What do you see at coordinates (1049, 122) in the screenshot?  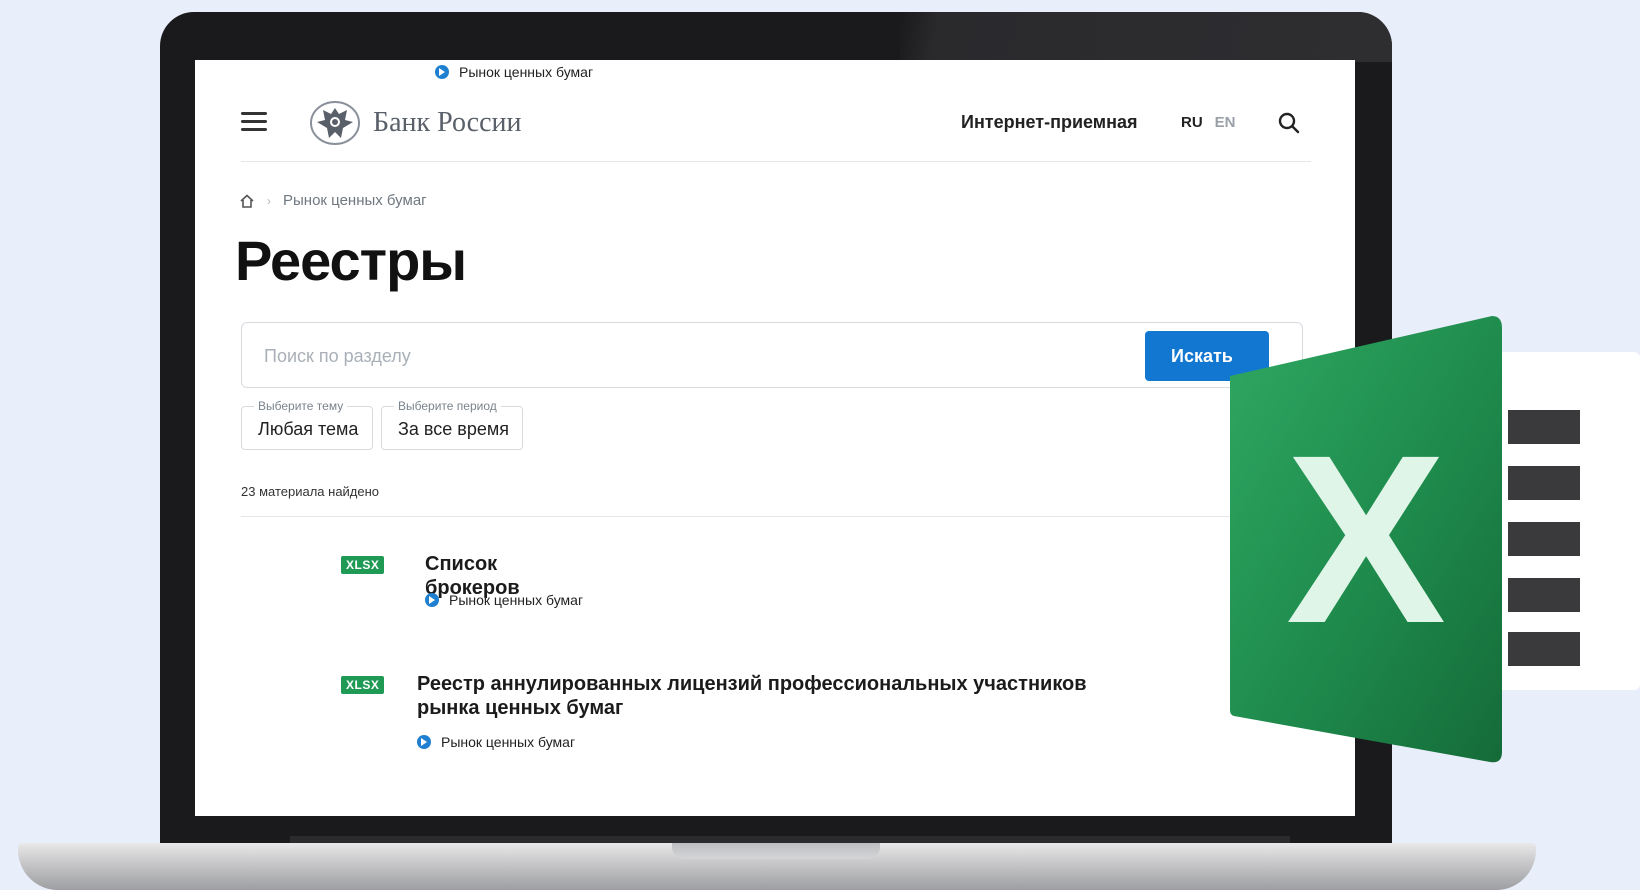 I see `internet-reception-link: Интернет-приемная` at bounding box center [1049, 122].